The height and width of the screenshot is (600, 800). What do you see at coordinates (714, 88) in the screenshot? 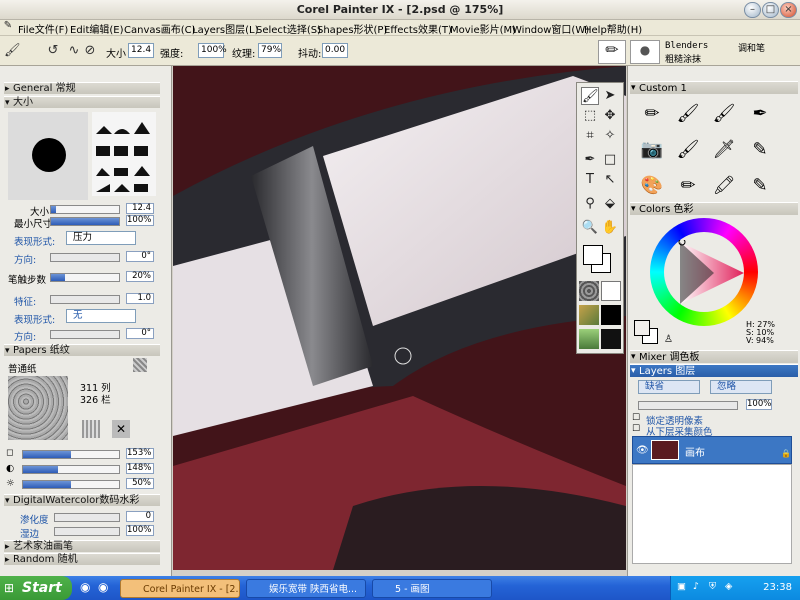
I see `custom-palette-header: Custom 1` at bounding box center [714, 88].